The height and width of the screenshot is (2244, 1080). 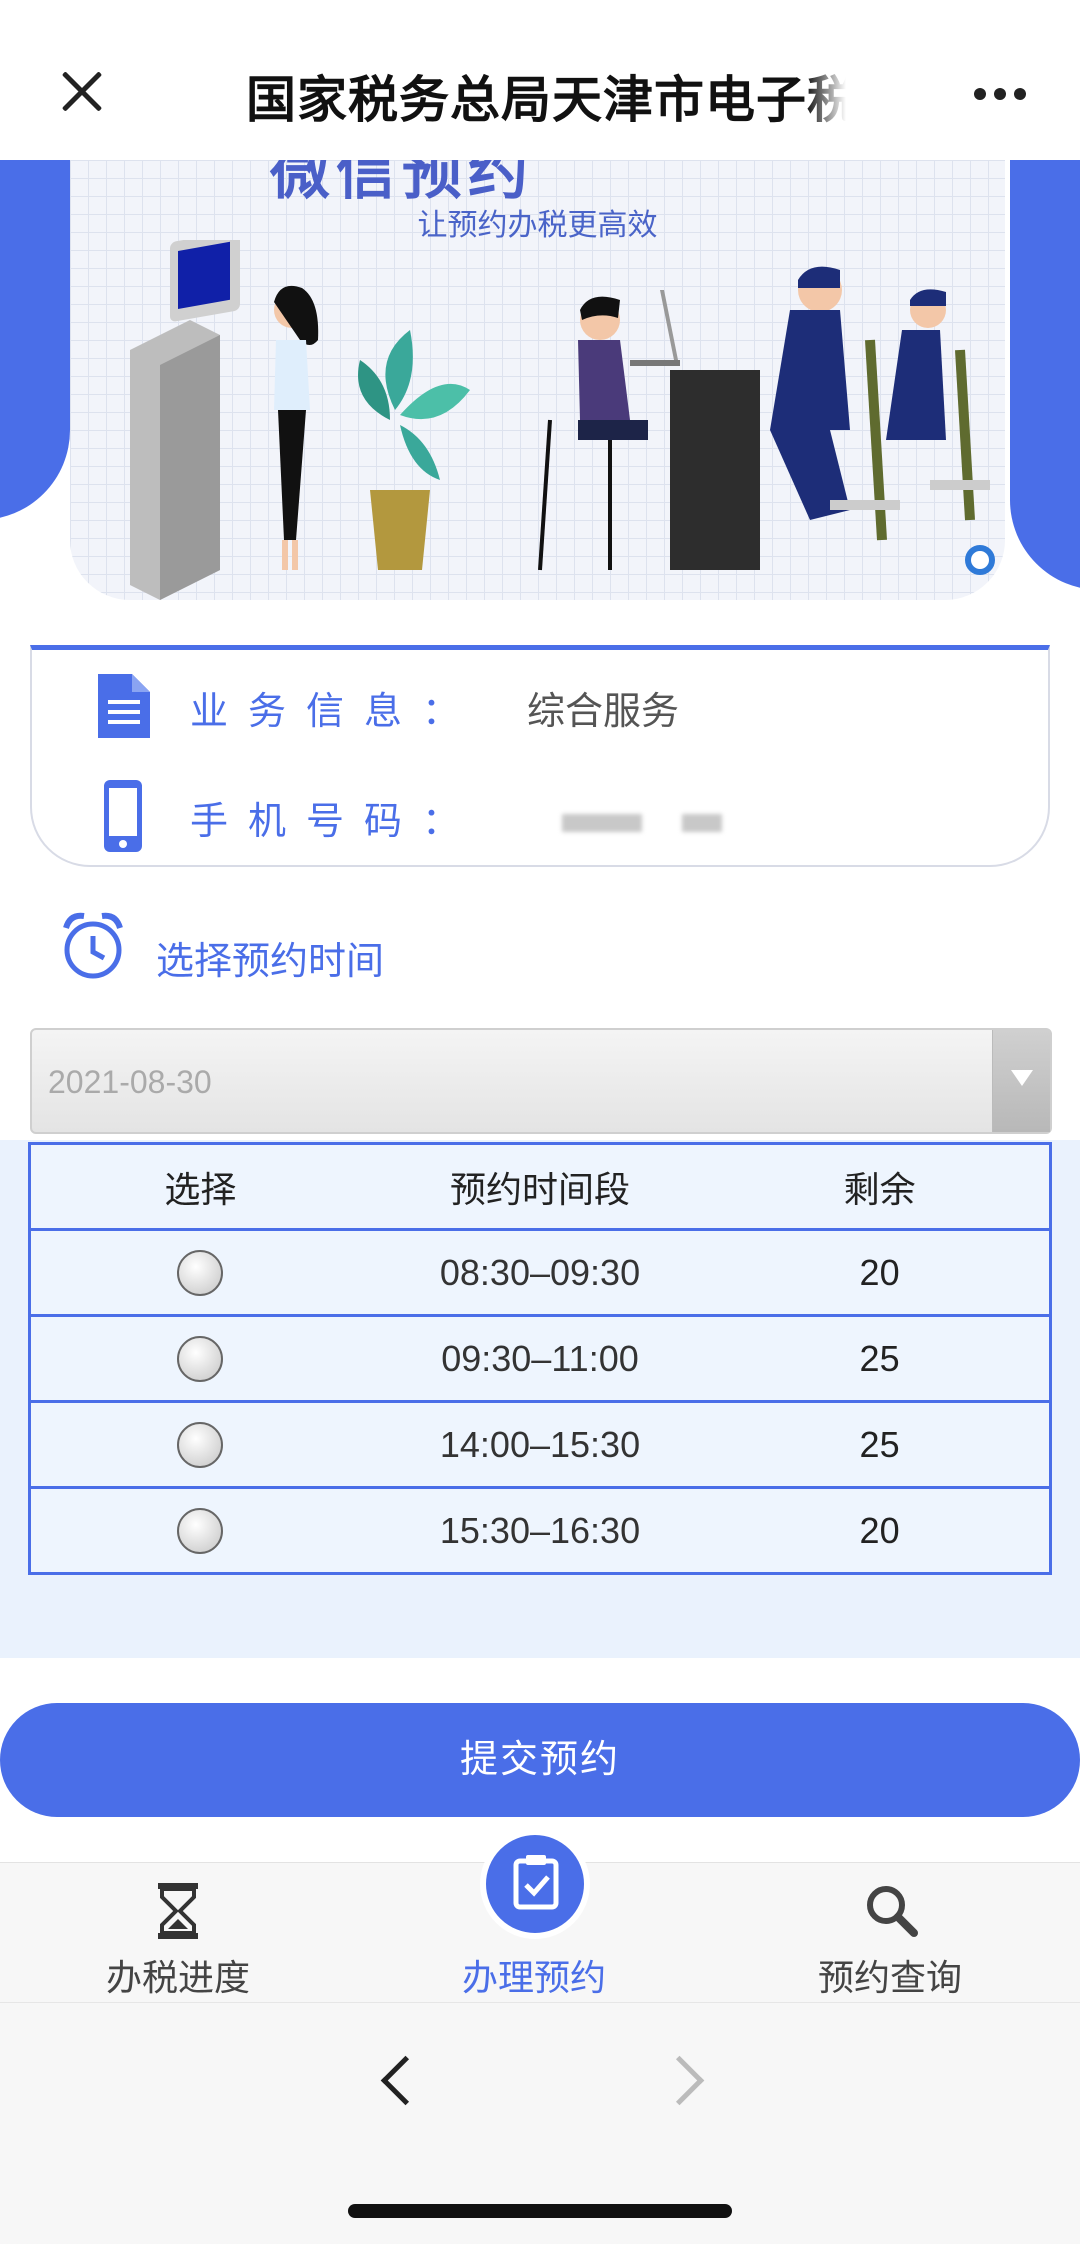 What do you see at coordinates (540, 1760) in the screenshot?
I see `submit-appointment-button: 提交预约` at bounding box center [540, 1760].